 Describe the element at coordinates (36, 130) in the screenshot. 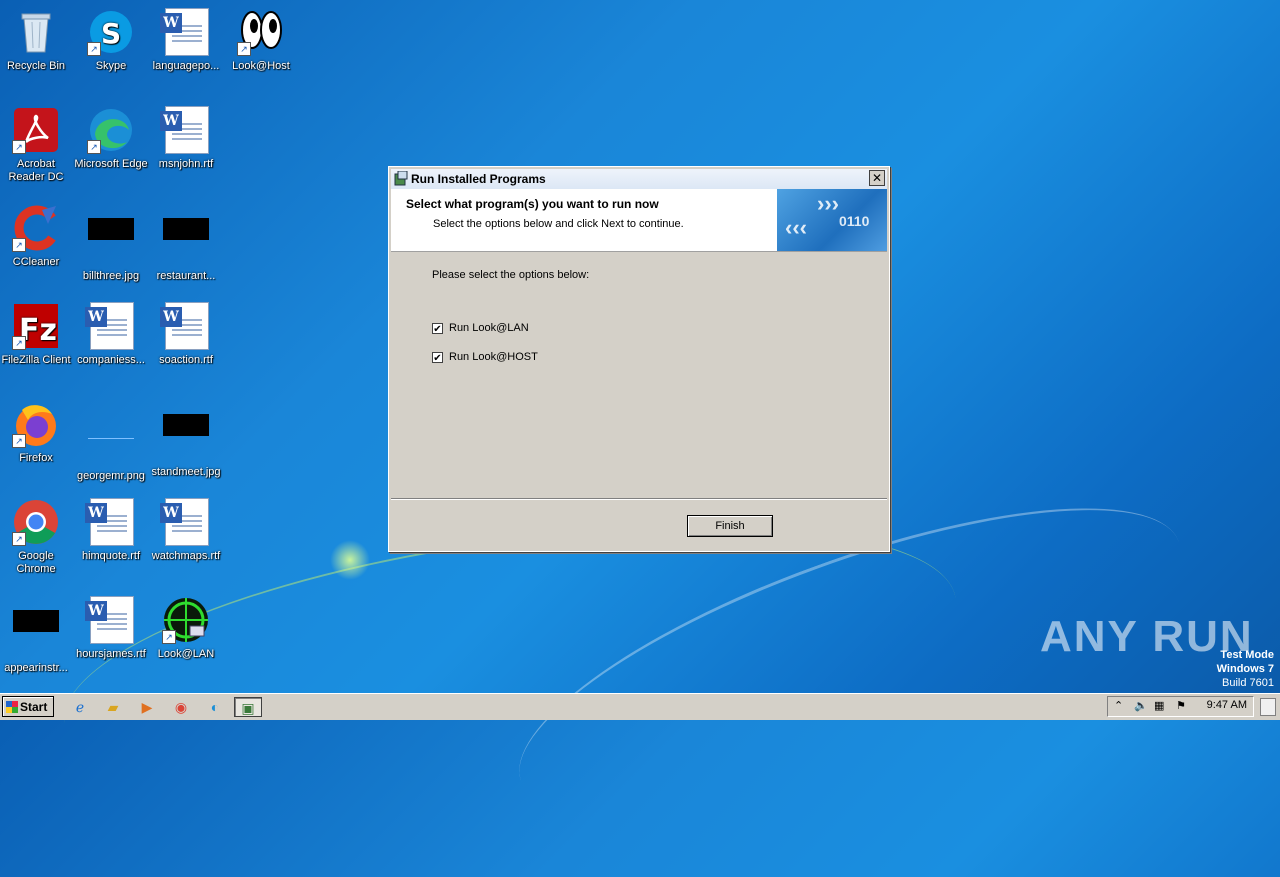

I see `acrobat-icon: ↗` at that location.